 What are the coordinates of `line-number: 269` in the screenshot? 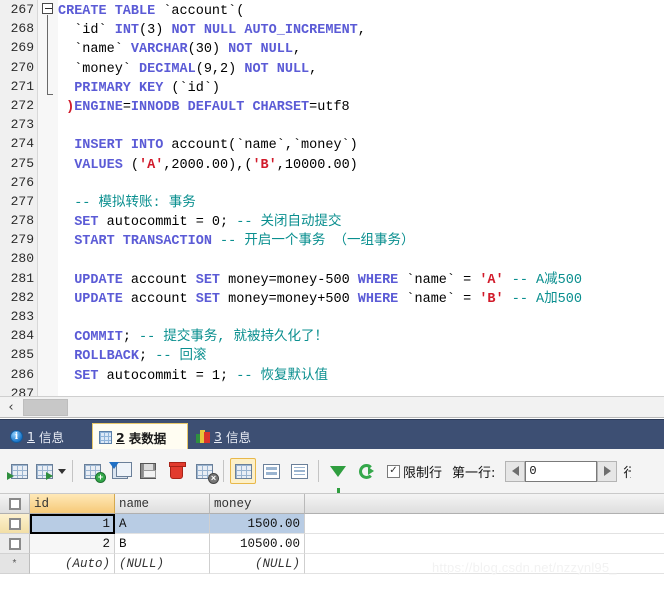 It's located at (22, 48).